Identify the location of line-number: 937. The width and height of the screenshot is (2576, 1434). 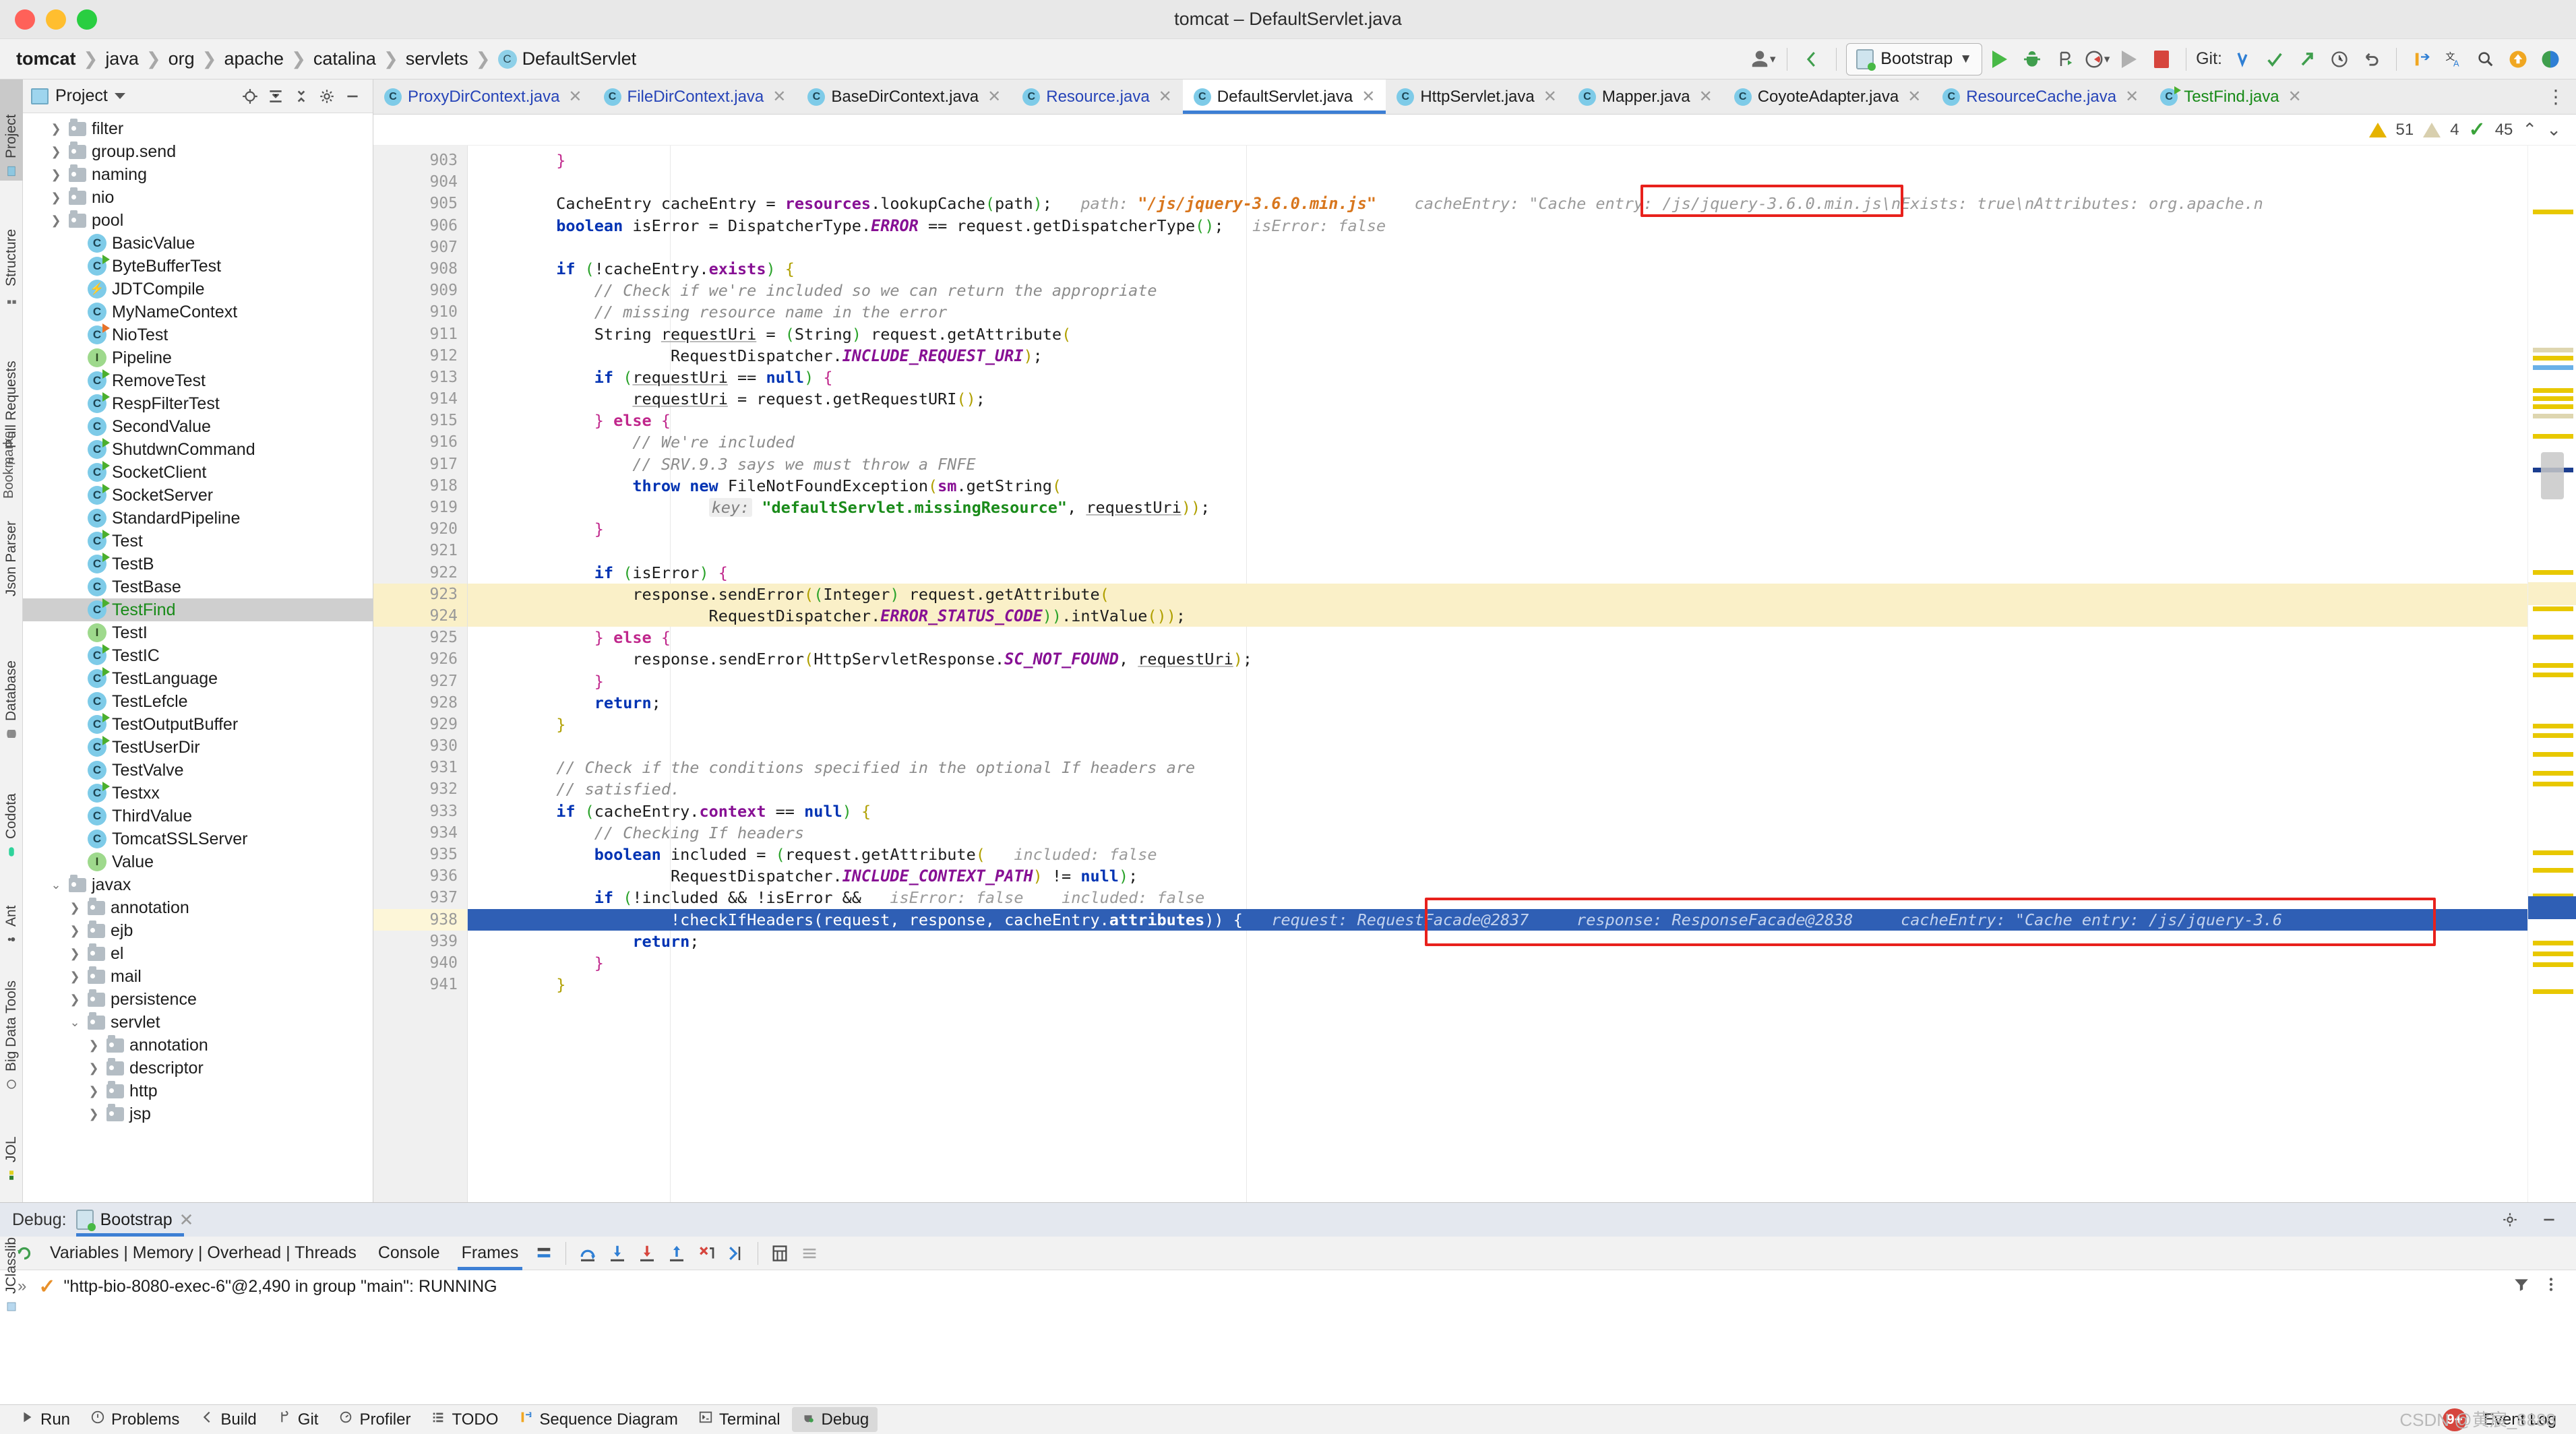
(420, 897).